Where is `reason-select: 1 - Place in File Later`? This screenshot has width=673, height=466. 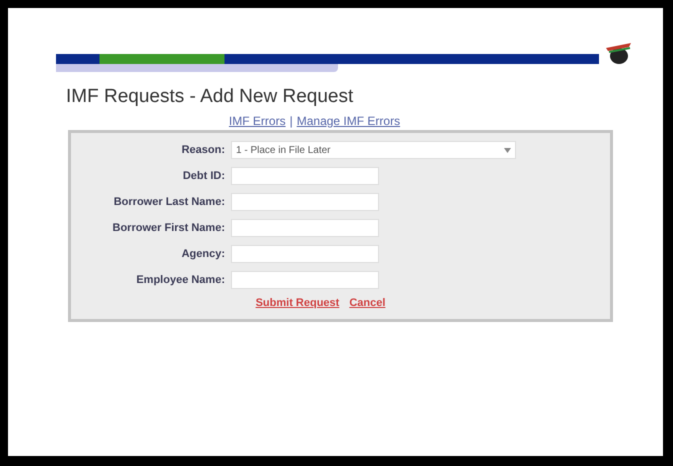 reason-select: 1 - Place in File Later is located at coordinates (373, 150).